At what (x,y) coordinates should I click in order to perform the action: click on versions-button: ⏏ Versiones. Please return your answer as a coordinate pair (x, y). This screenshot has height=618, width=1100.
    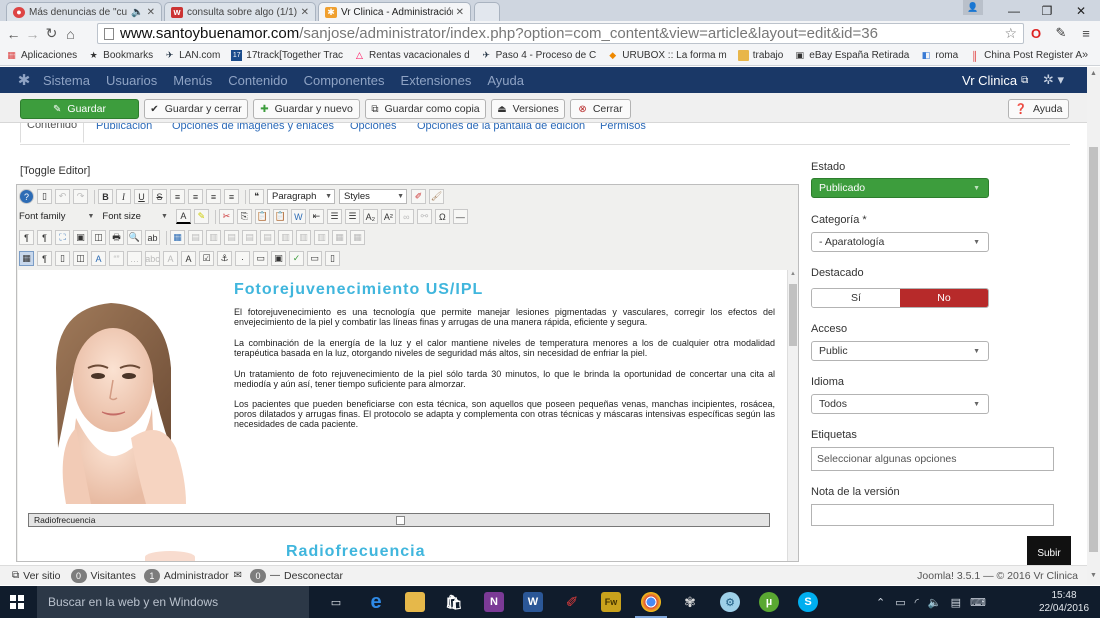
    Looking at the image, I should click on (528, 109).